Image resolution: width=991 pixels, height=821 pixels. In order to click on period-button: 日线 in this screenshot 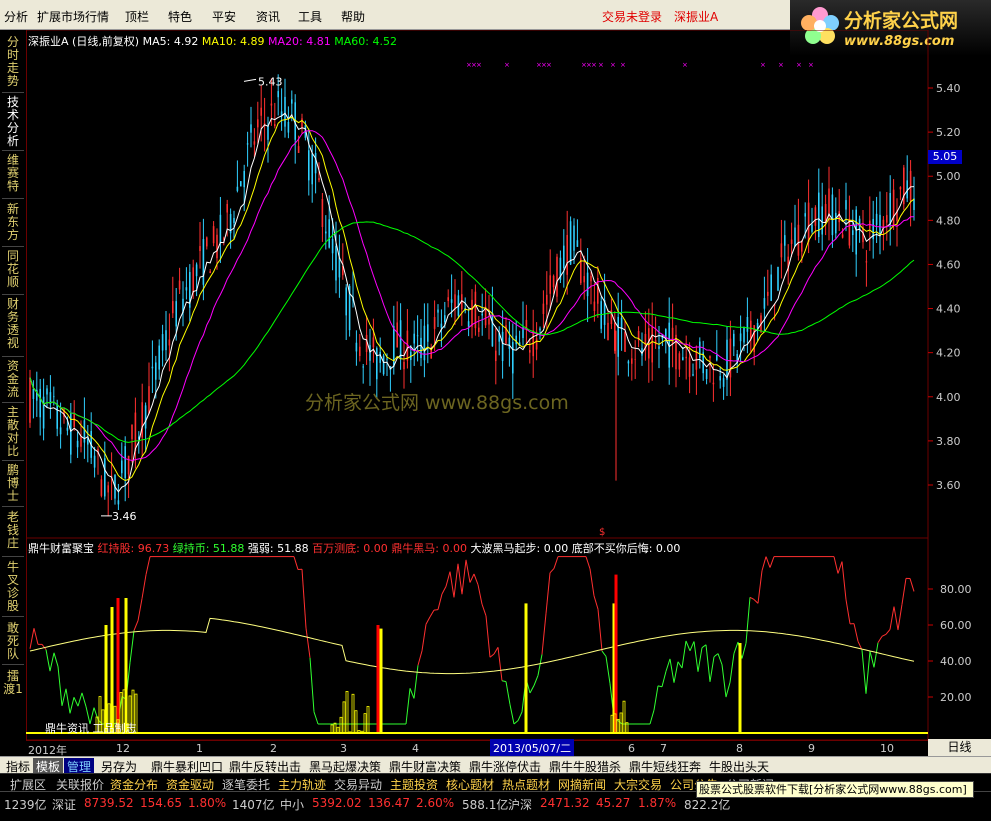, I will do `click(959, 747)`.